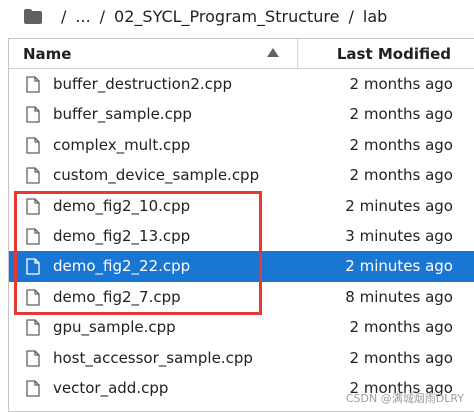 The height and width of the screenshot is (412, 474). I want to click on file-name: demo_fig2_10.cpp, so click(122, 205).